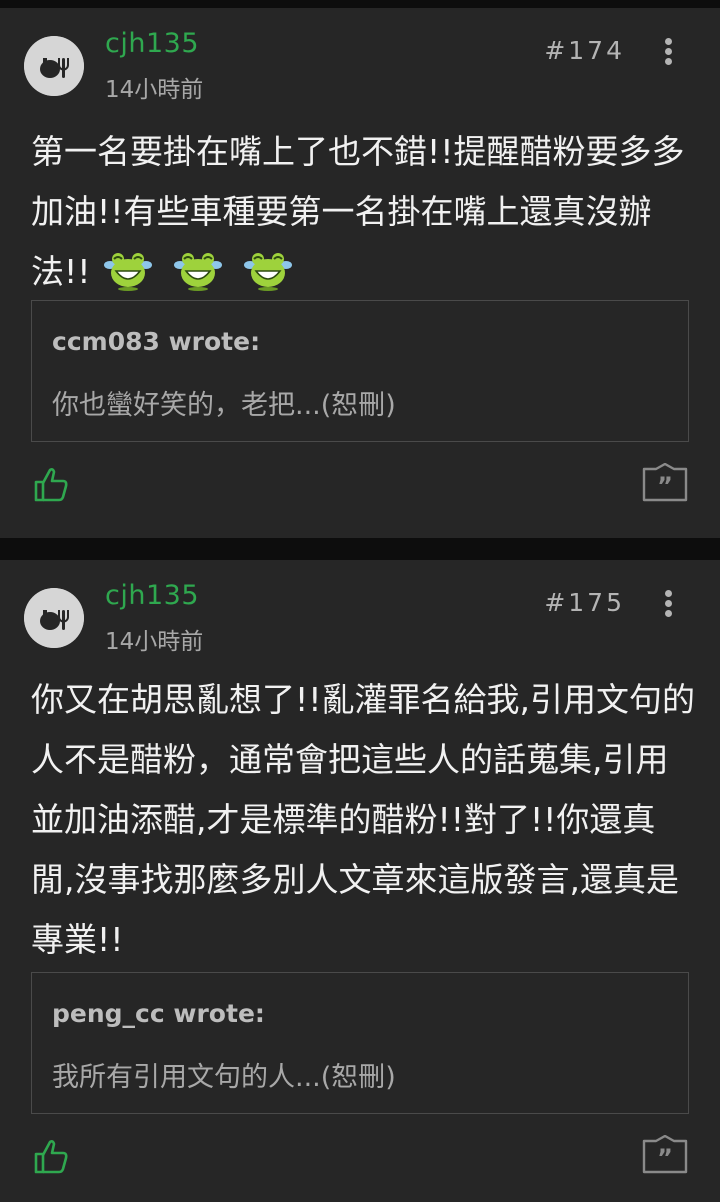 The image size is (720, 1202). I want to click on quote-text: 你也蠻好笑的，老把...(恕刪), so click(224, 405).